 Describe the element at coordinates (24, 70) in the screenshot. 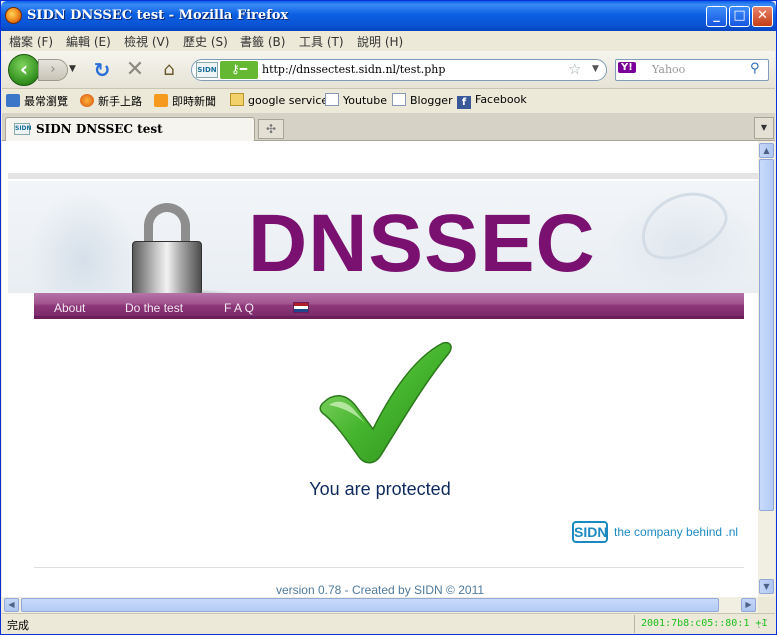

I see `back-button: ‹` at that location.